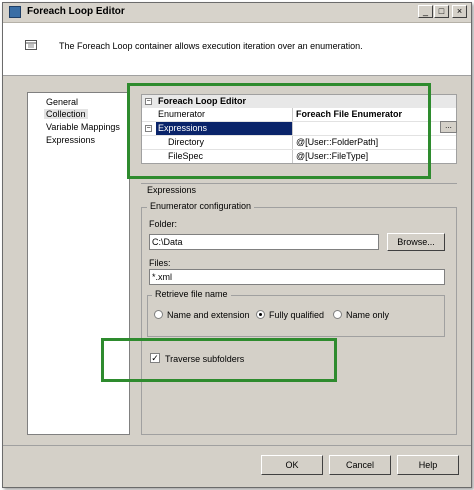  Describe the element at coordinates (360, 465) in the screenshot. I see `cancel-button: Cancel` at that location.